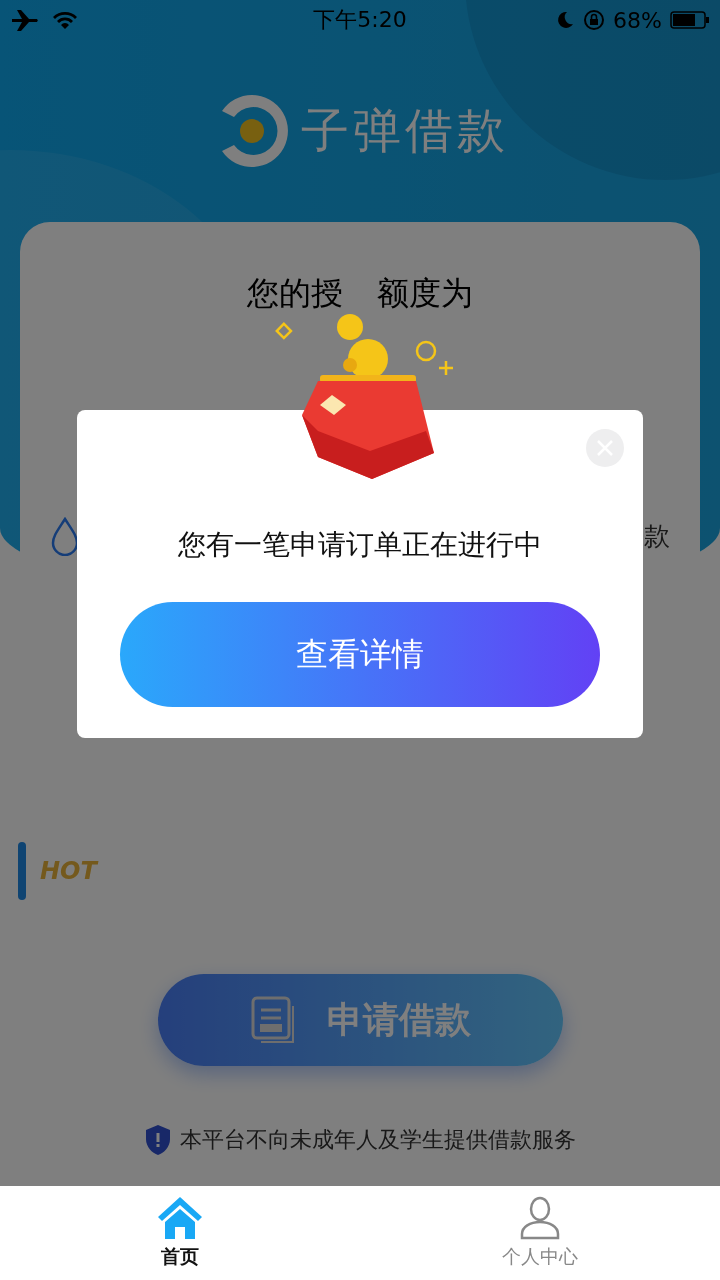 This screenshot has width=720, height=1280. I want to click on battery-percent: 68%, so click(637, 20).